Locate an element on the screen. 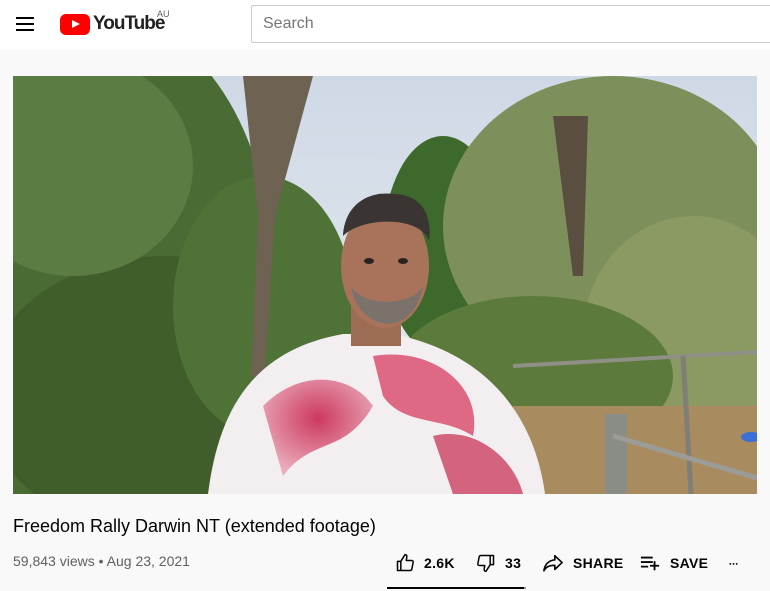 The width and height of the screenshot is (770, 591). sentiment-bar is located at coordinates (456, 588).